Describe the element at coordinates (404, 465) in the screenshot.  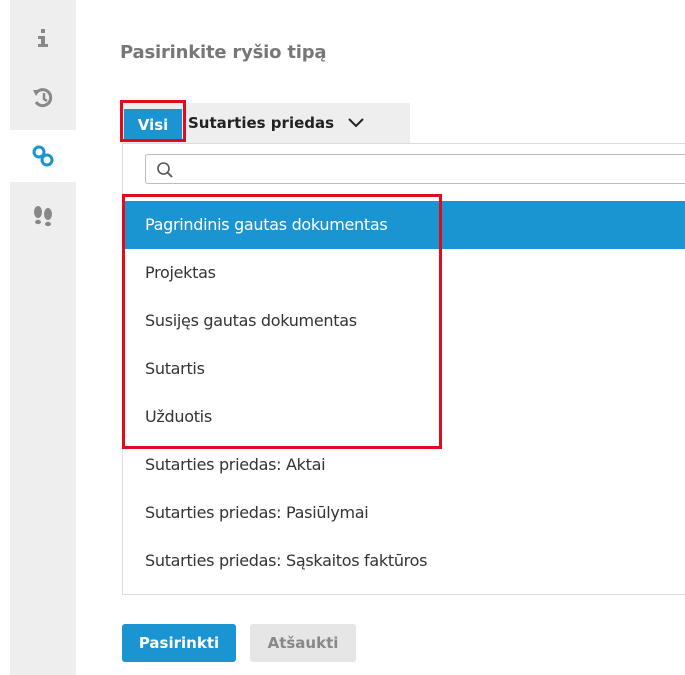
I see `option-item: Sutarties priedas: Aktai` at that location.